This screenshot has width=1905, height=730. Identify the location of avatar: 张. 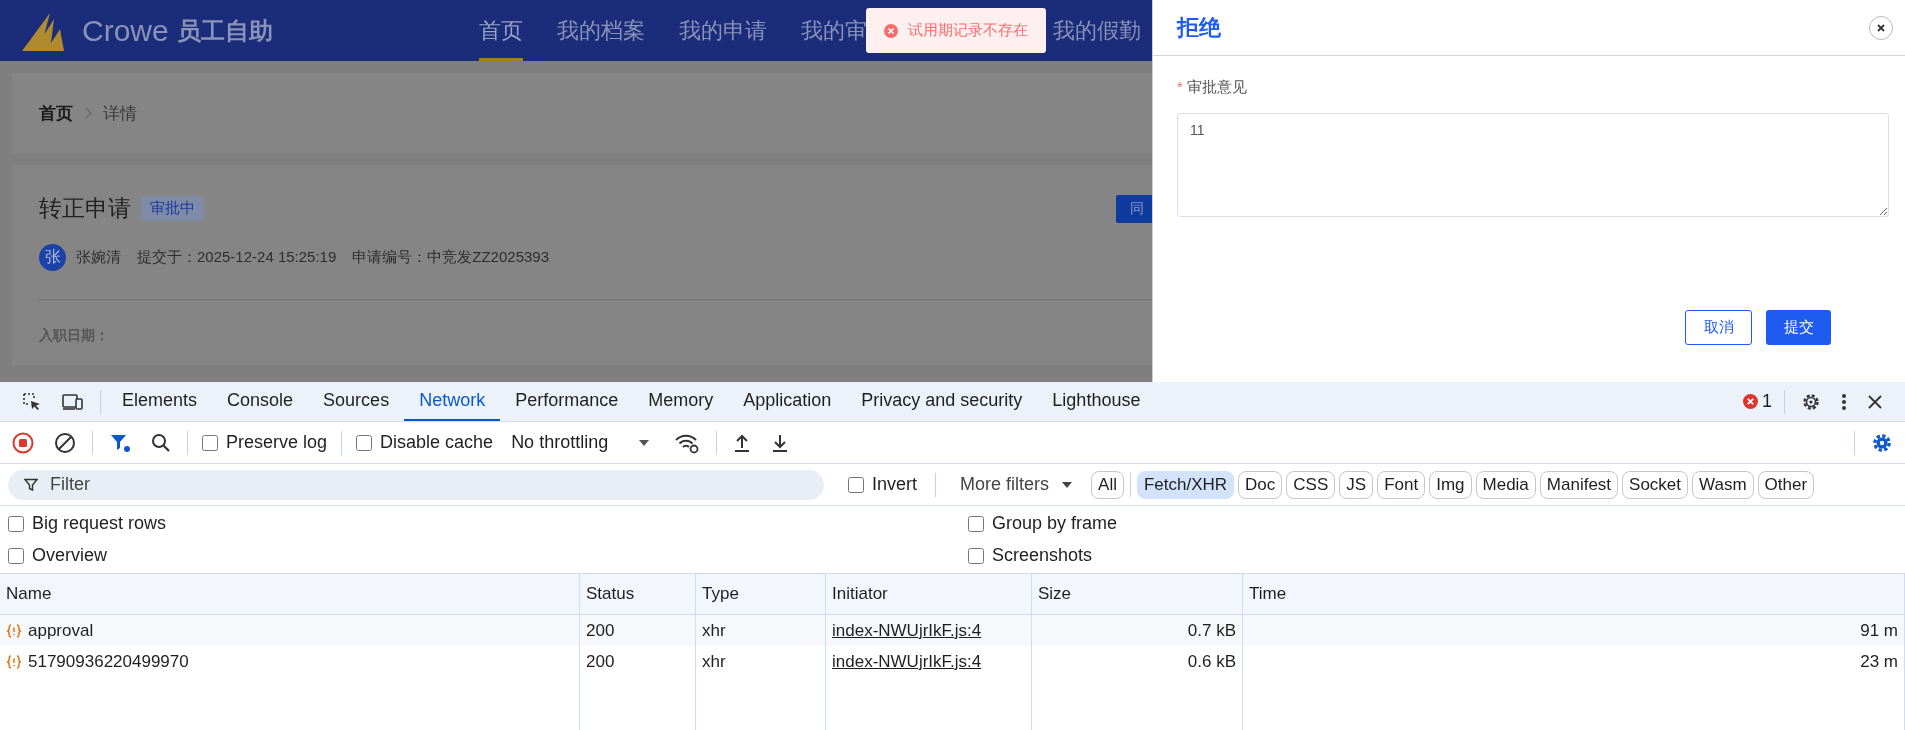
(52, 257).